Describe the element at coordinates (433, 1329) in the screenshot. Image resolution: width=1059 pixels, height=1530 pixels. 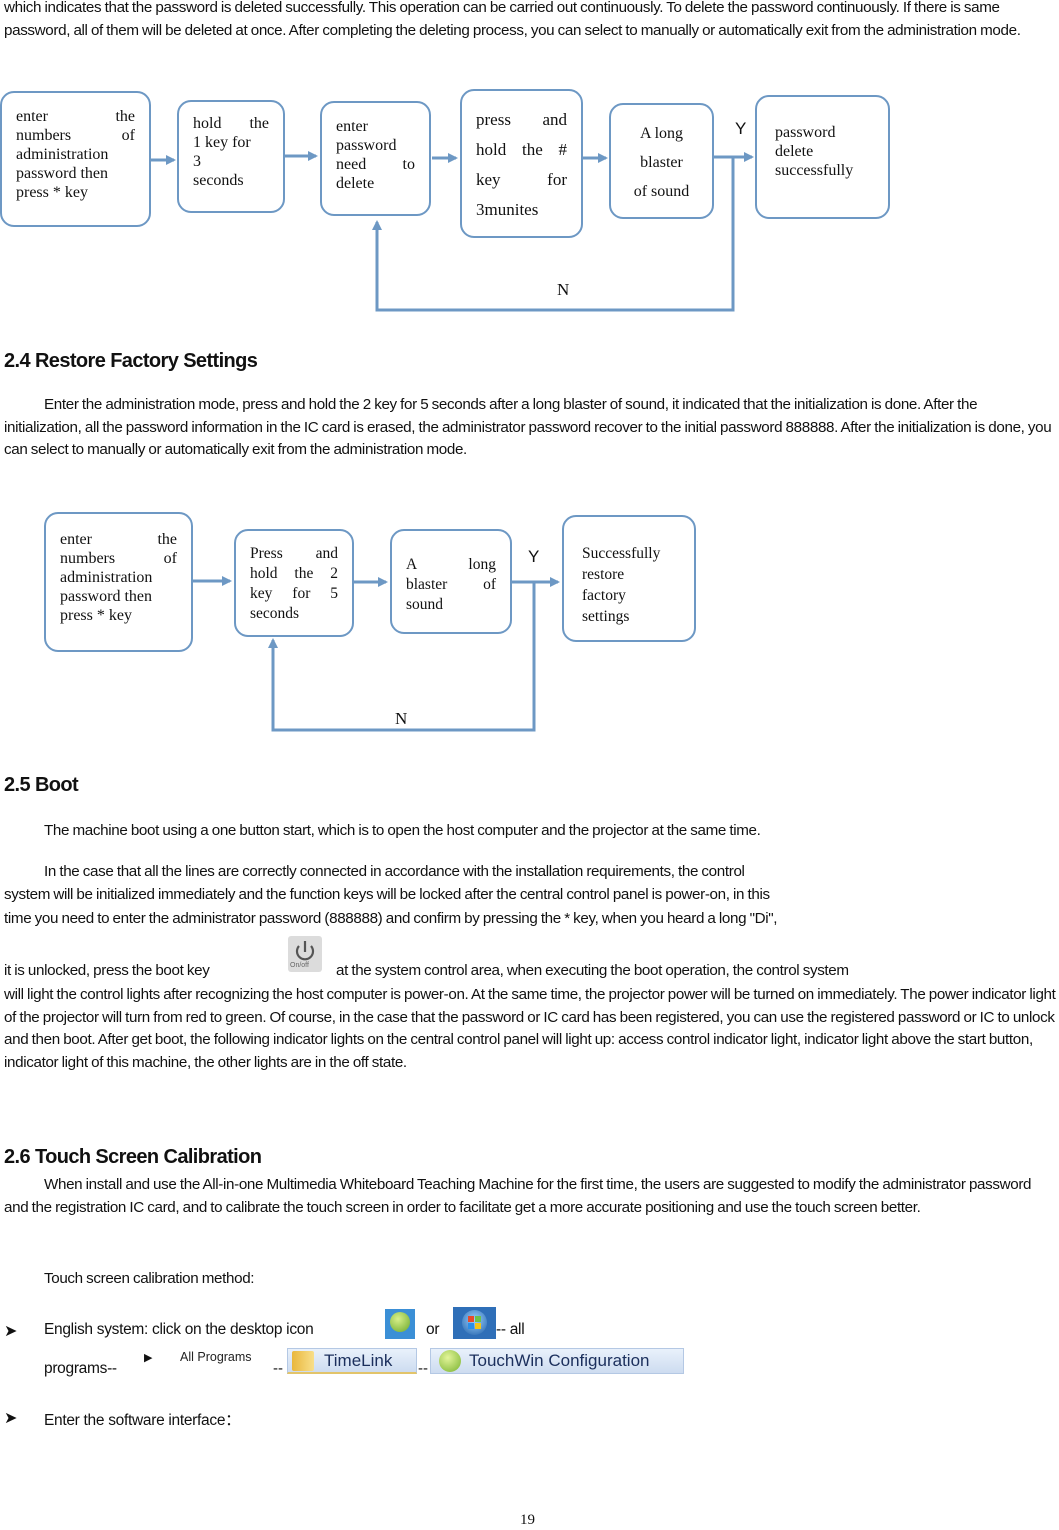
I see `bullet1-or: or` at that location.